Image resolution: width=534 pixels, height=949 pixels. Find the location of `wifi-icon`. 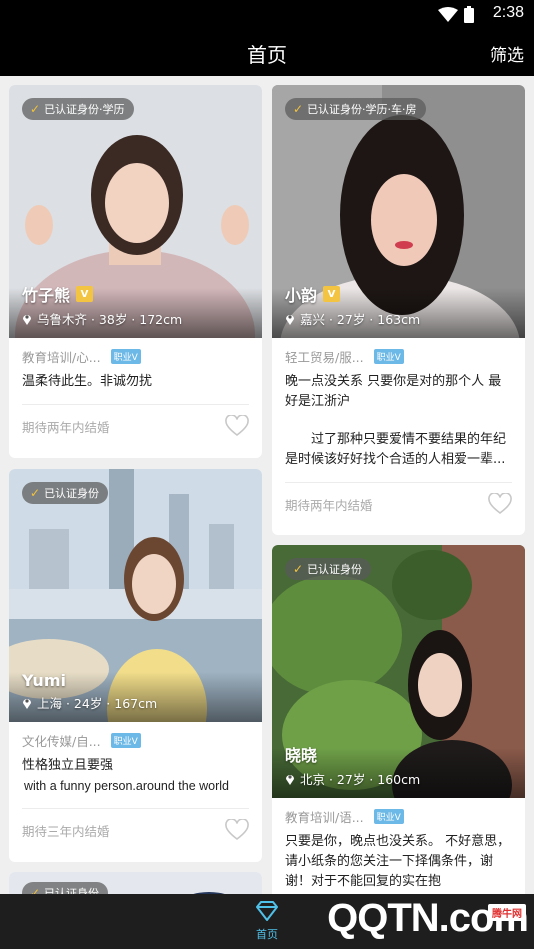

wifi-icon is located at coordinates (448, 14).